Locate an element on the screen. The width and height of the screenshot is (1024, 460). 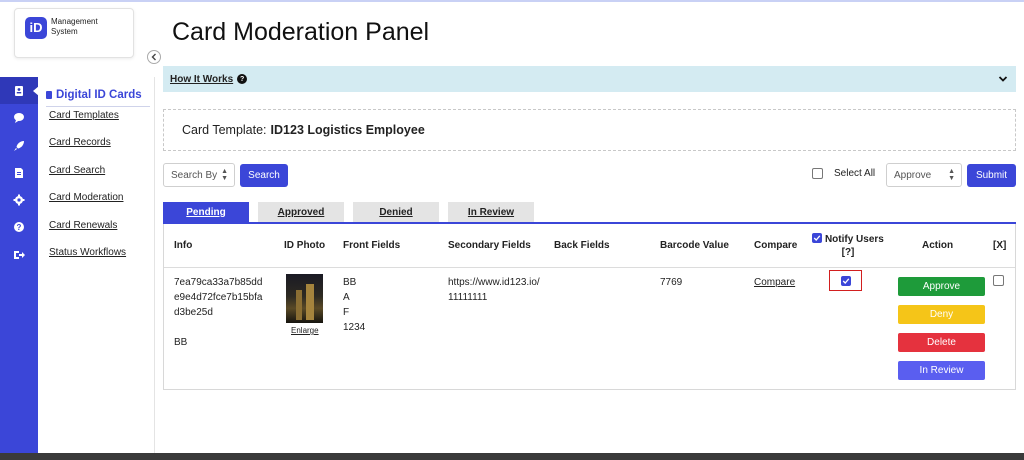
notify-user-highlight is located at coordinates (845, 280).